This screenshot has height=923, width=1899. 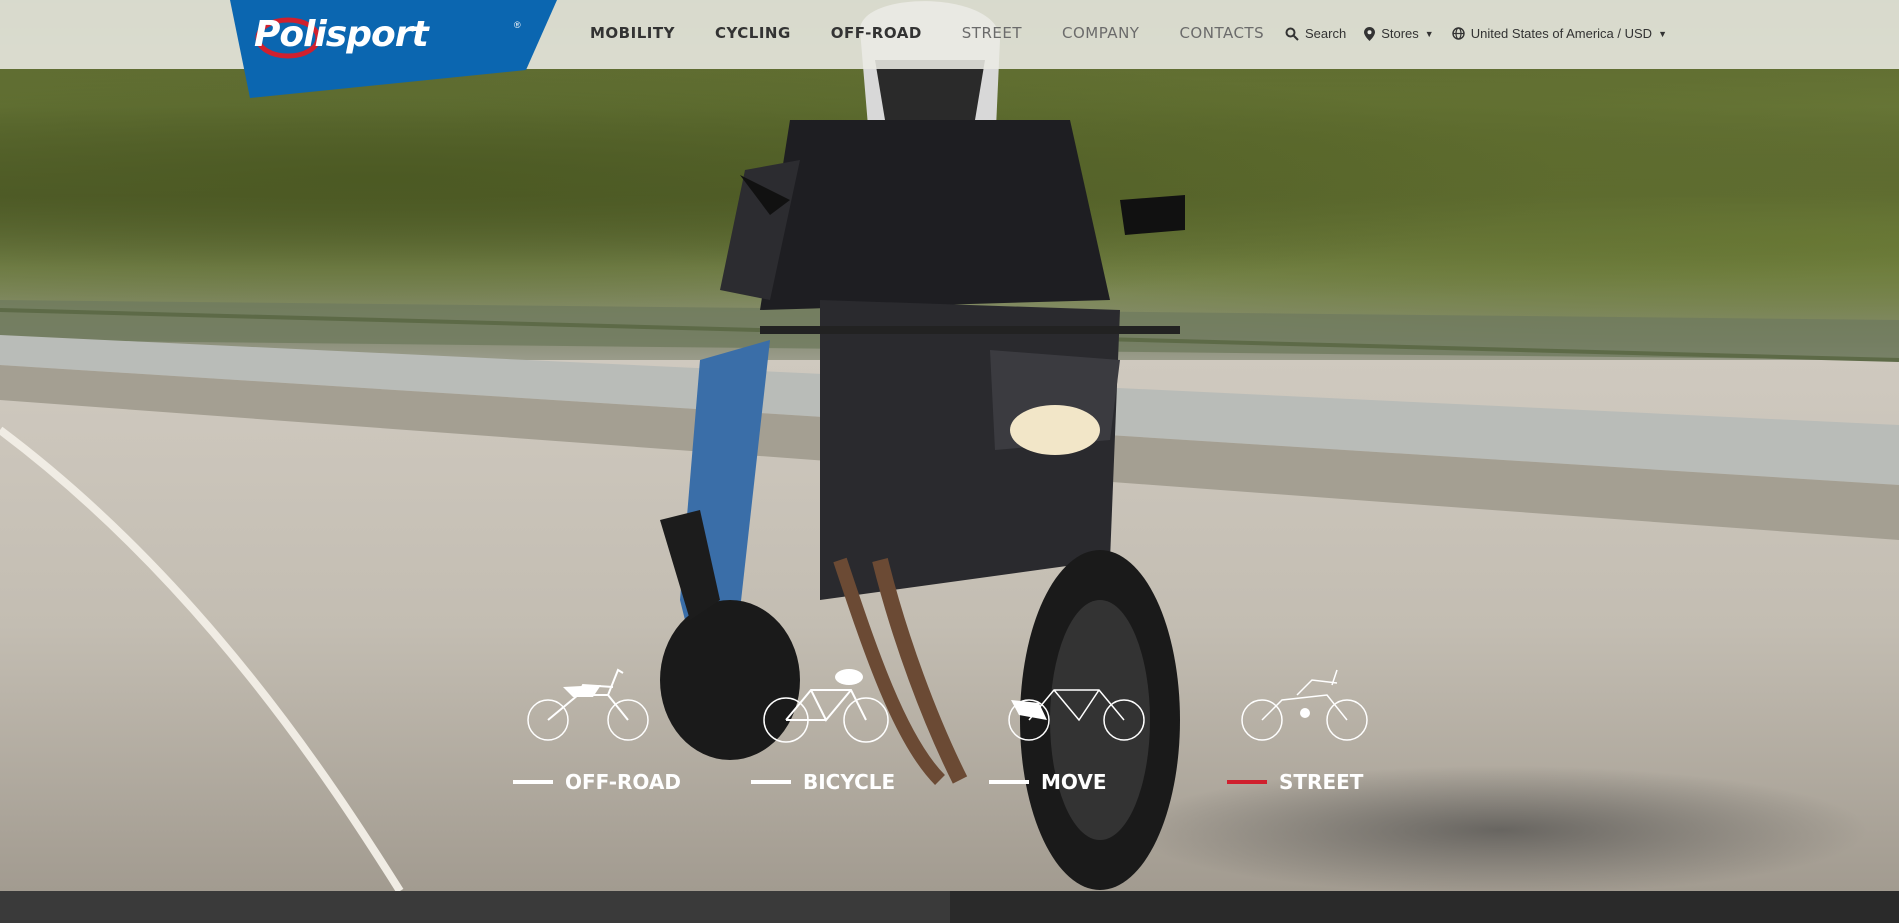 What do you see at coordinates (1370, 33) in the screenshot?
I see `location-pin-icon` at bounding box center [1370, 33].